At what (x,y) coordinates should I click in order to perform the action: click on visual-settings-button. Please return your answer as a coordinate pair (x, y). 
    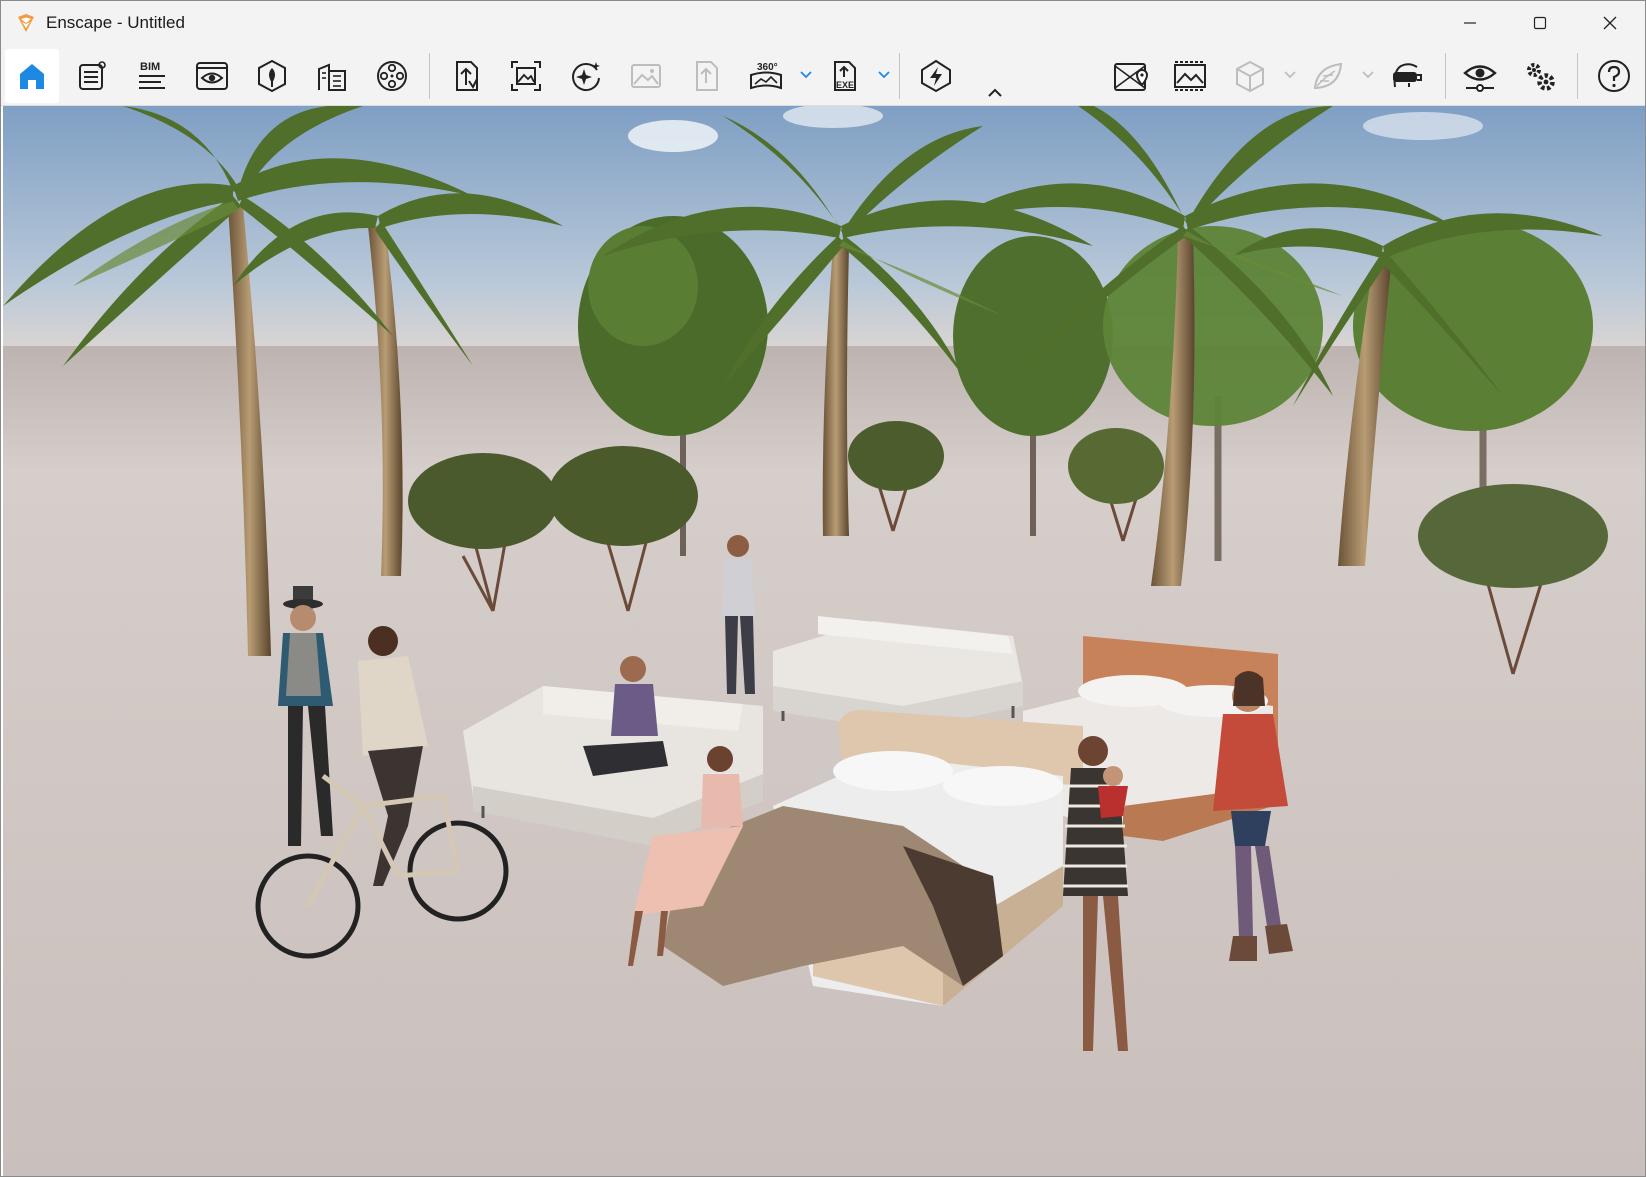
    Looking at the image, I should click on (1480, 76).